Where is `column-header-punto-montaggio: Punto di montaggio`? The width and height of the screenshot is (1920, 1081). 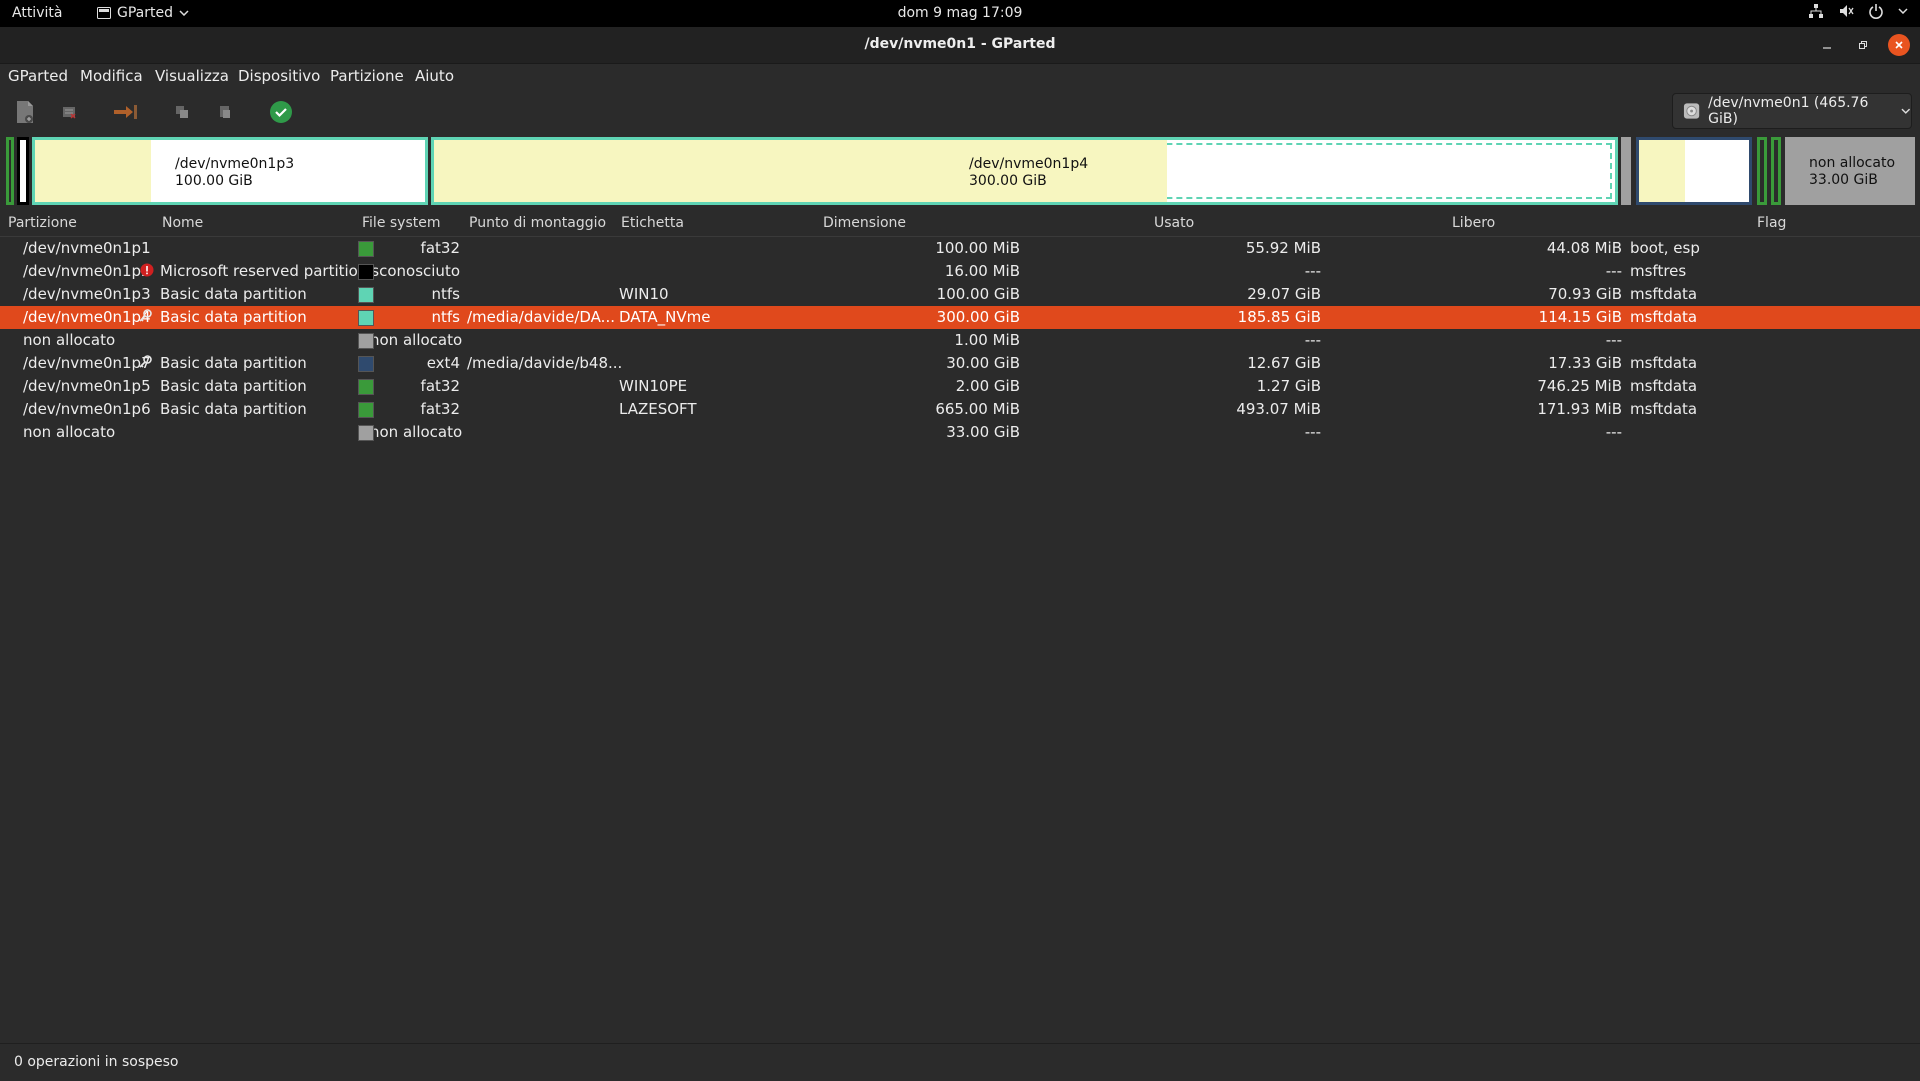
column-header-punto-montaggio: Punto di montaggio is located at coordinates (537, 223).